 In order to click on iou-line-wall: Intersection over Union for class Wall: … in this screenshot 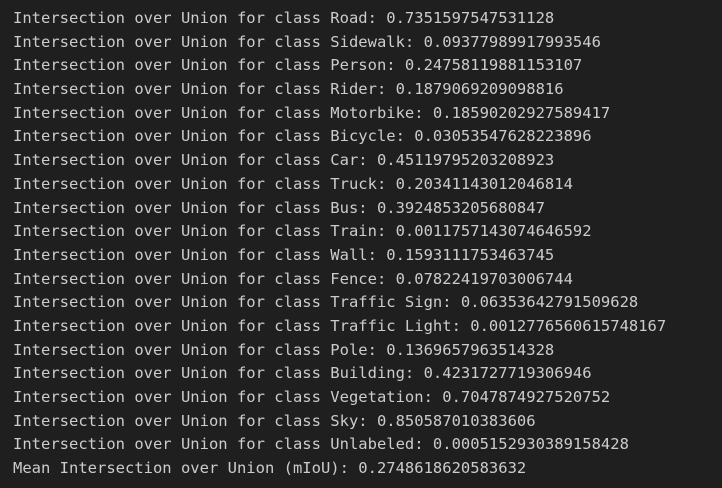, I will do `click(284, 254)`.